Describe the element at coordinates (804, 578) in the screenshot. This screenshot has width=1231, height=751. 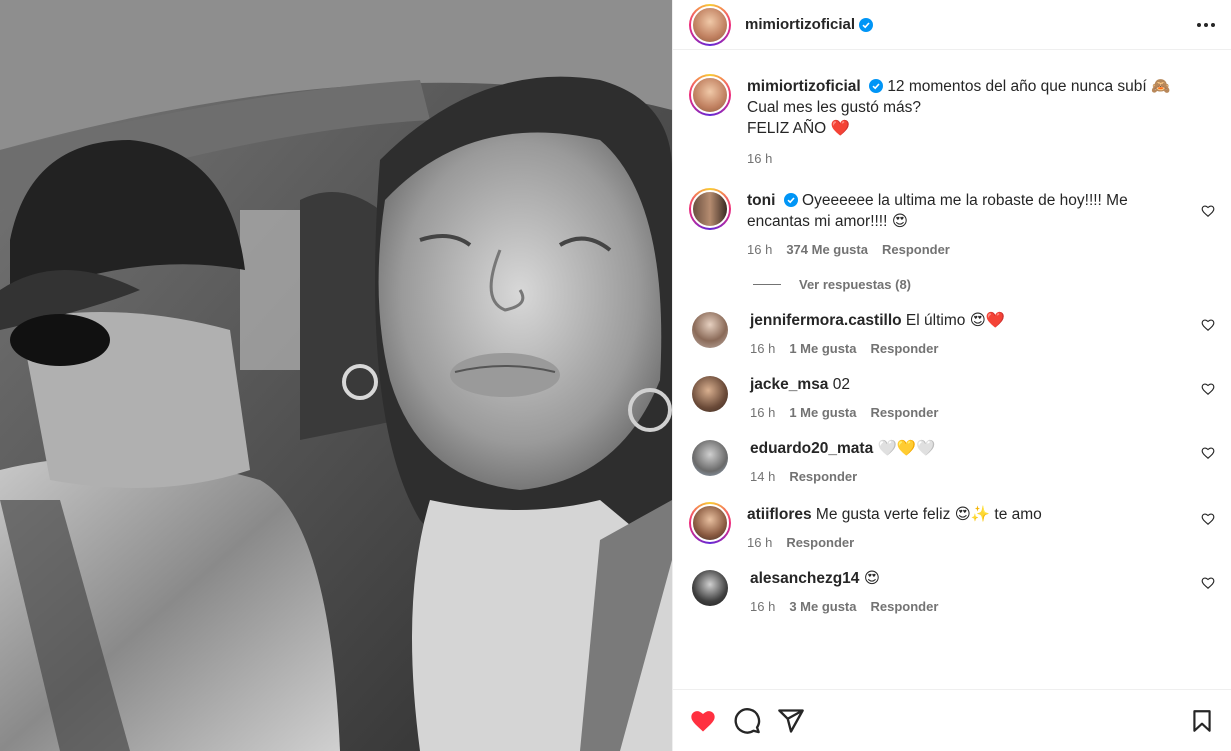
I see `commenter-username: alesanchezg14` at that location.